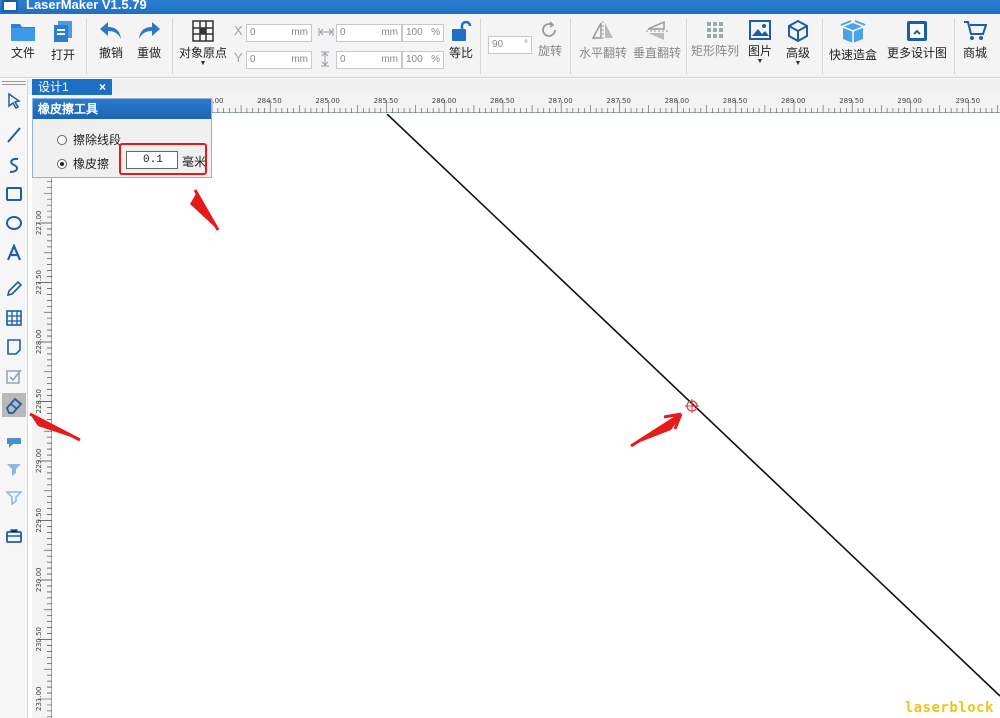 The image size is (1000, 718). I want to click on more-designs-button: 更多设计图, so click(917, 46).